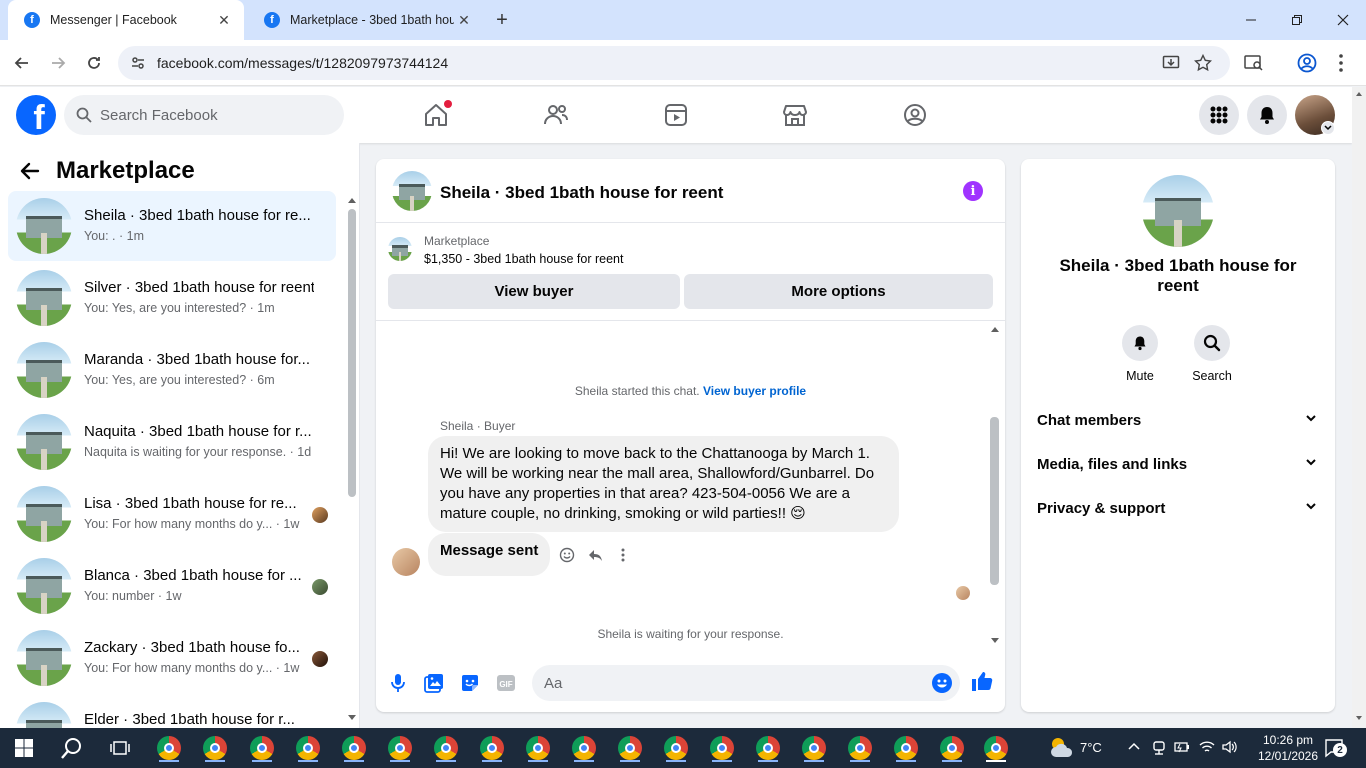  I want to click on tab-messenger: f Messenger | Facebook ✕, so click(126, 20).